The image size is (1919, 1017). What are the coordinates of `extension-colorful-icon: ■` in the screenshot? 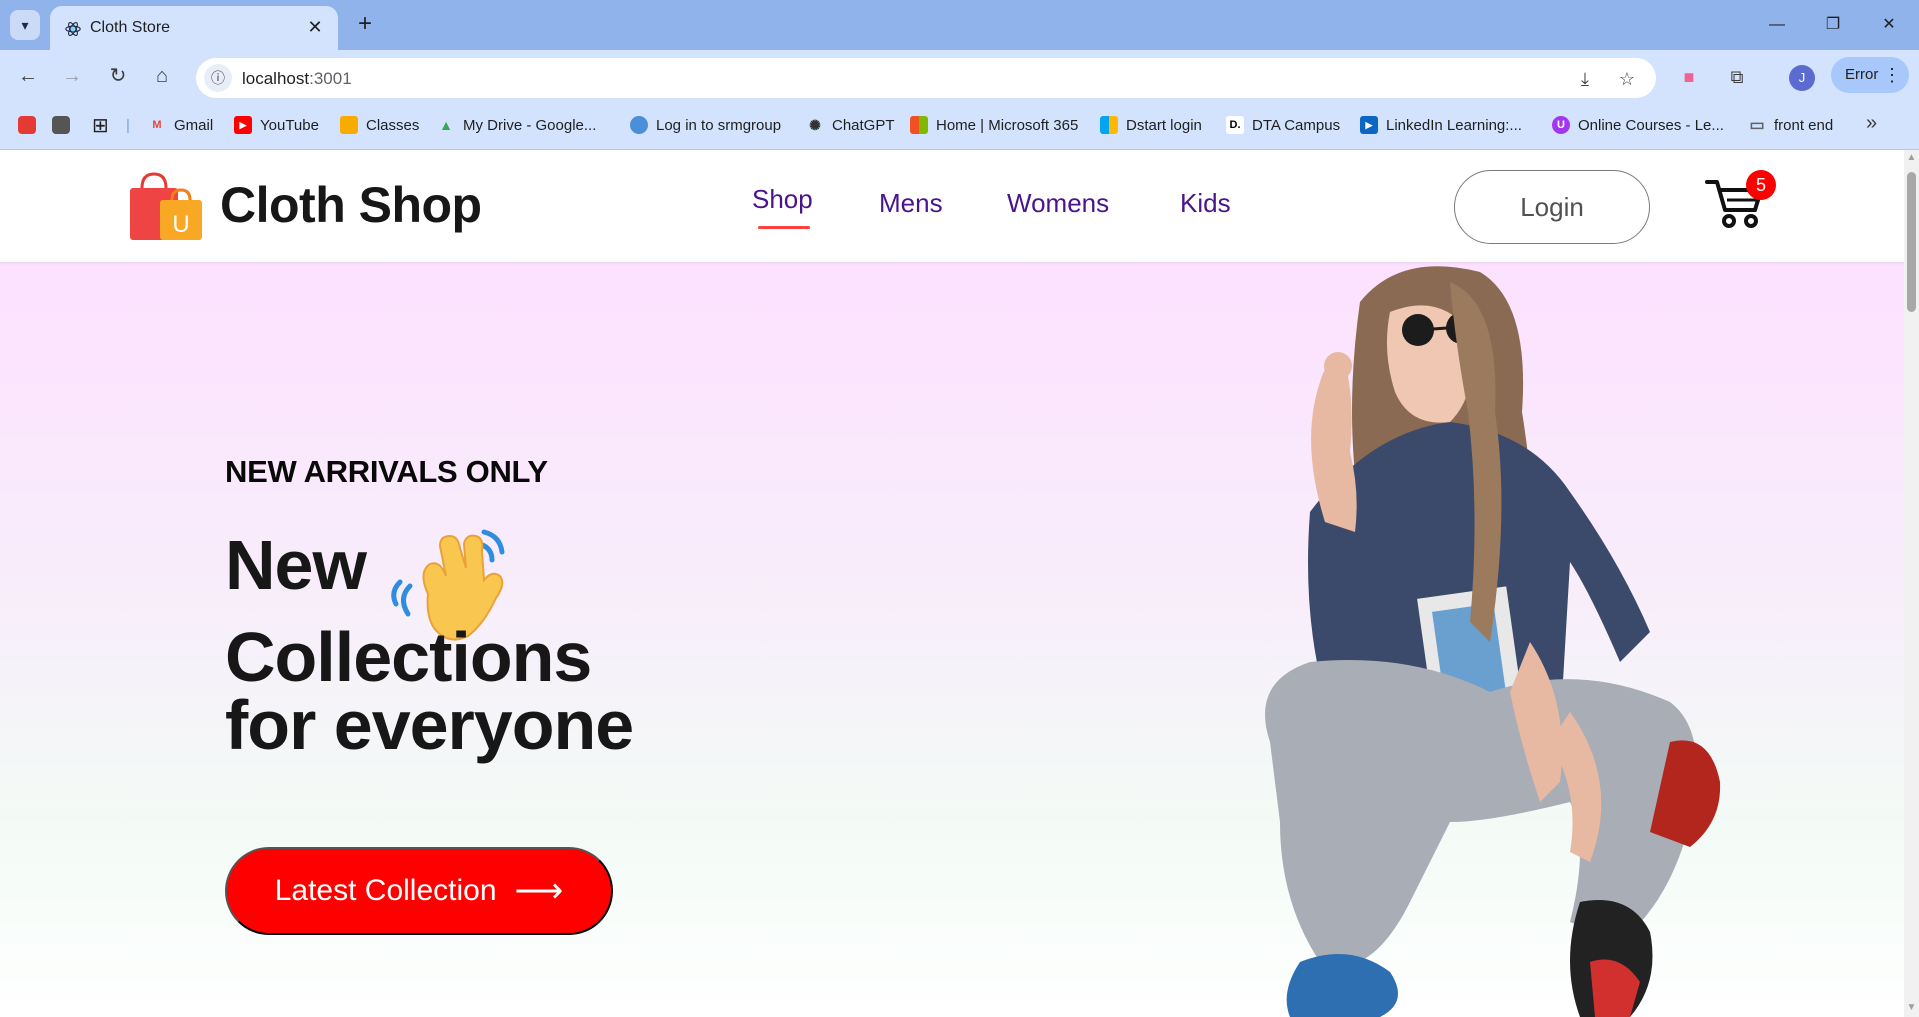 It's located at (1689, 77).